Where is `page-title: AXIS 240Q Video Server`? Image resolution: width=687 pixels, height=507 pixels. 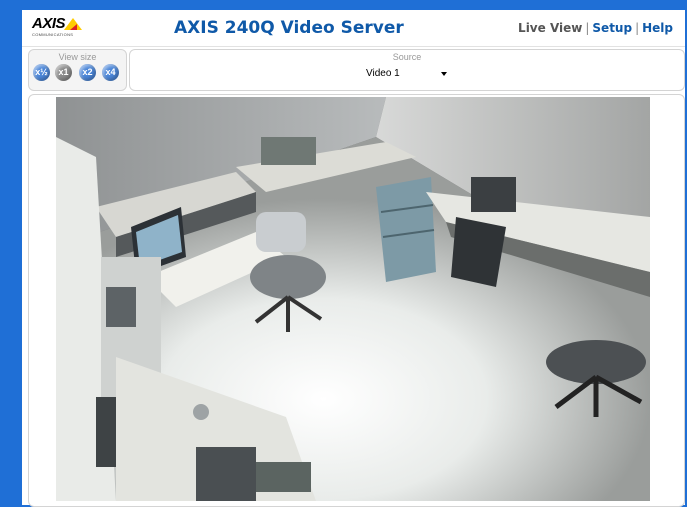 page-title: AXIS 240Q Video Server is located at coordinates (289, 28).